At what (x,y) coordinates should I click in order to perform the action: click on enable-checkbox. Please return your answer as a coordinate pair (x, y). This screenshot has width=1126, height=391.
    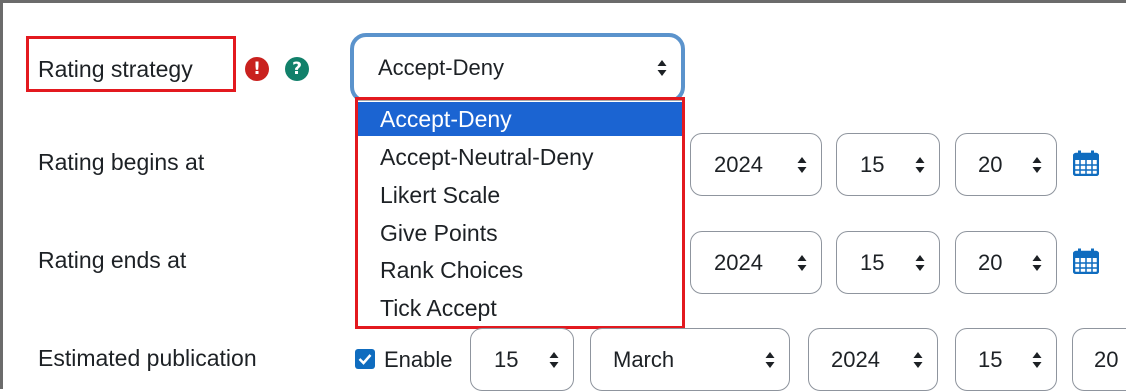
    Looking at the image, I should click on (365, 359).